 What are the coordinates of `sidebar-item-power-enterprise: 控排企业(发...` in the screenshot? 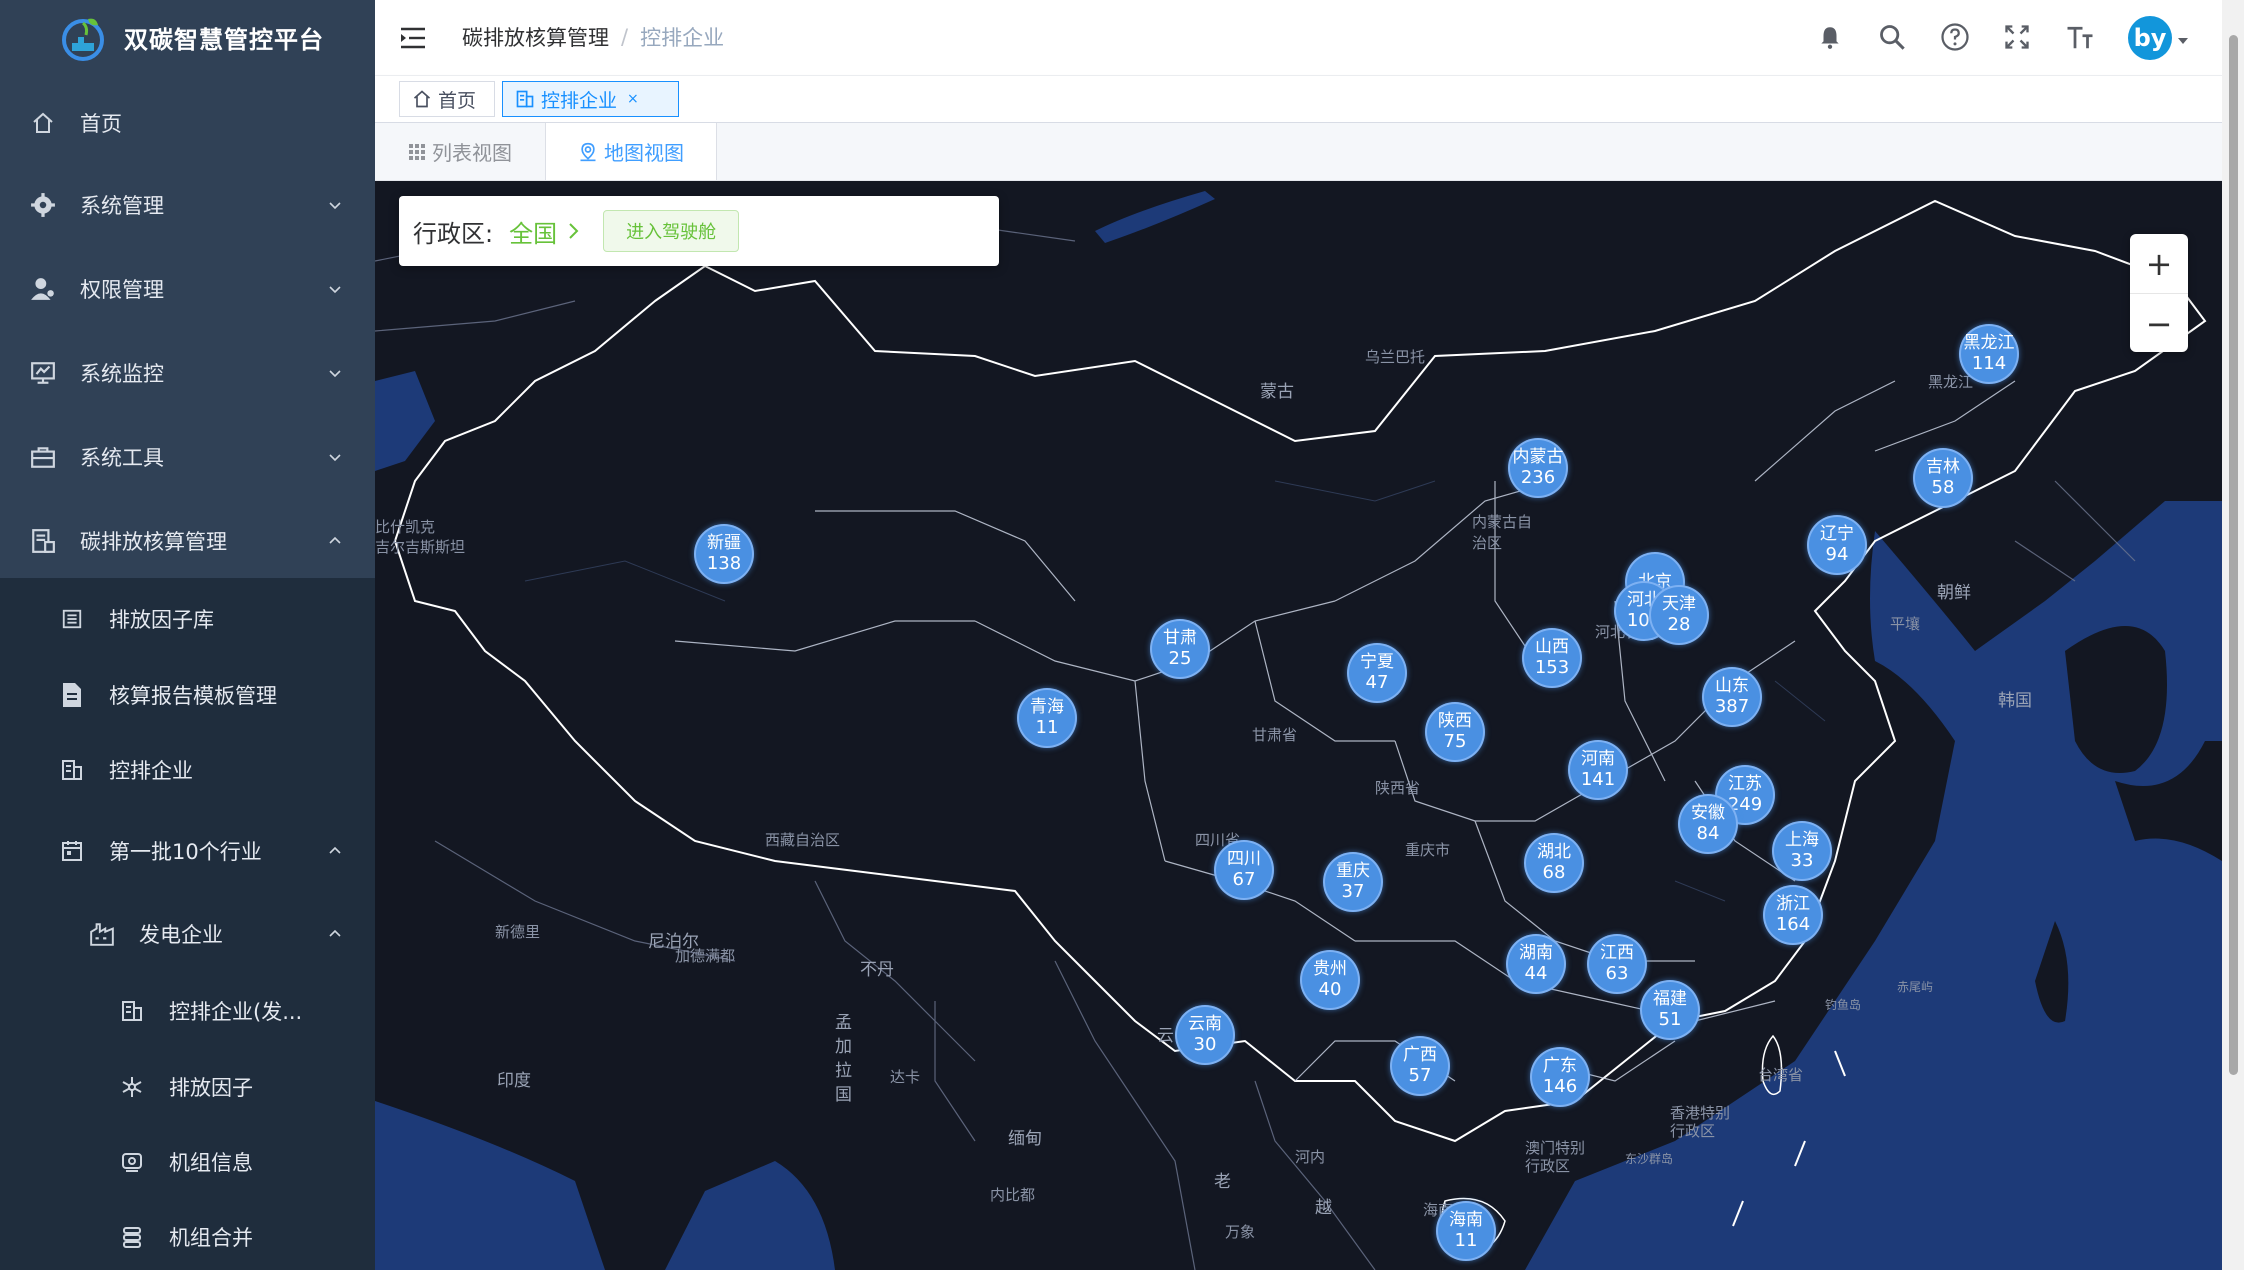 It's located at (187, 1011).